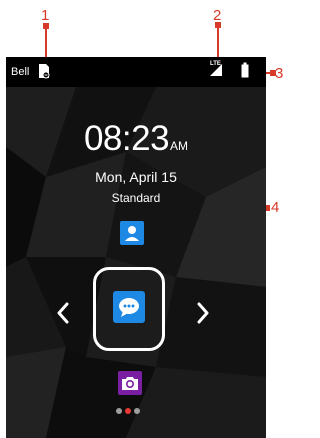  Describe the element at coordinates (129, 307) in the screenshot. I see `message-icon` at that location.